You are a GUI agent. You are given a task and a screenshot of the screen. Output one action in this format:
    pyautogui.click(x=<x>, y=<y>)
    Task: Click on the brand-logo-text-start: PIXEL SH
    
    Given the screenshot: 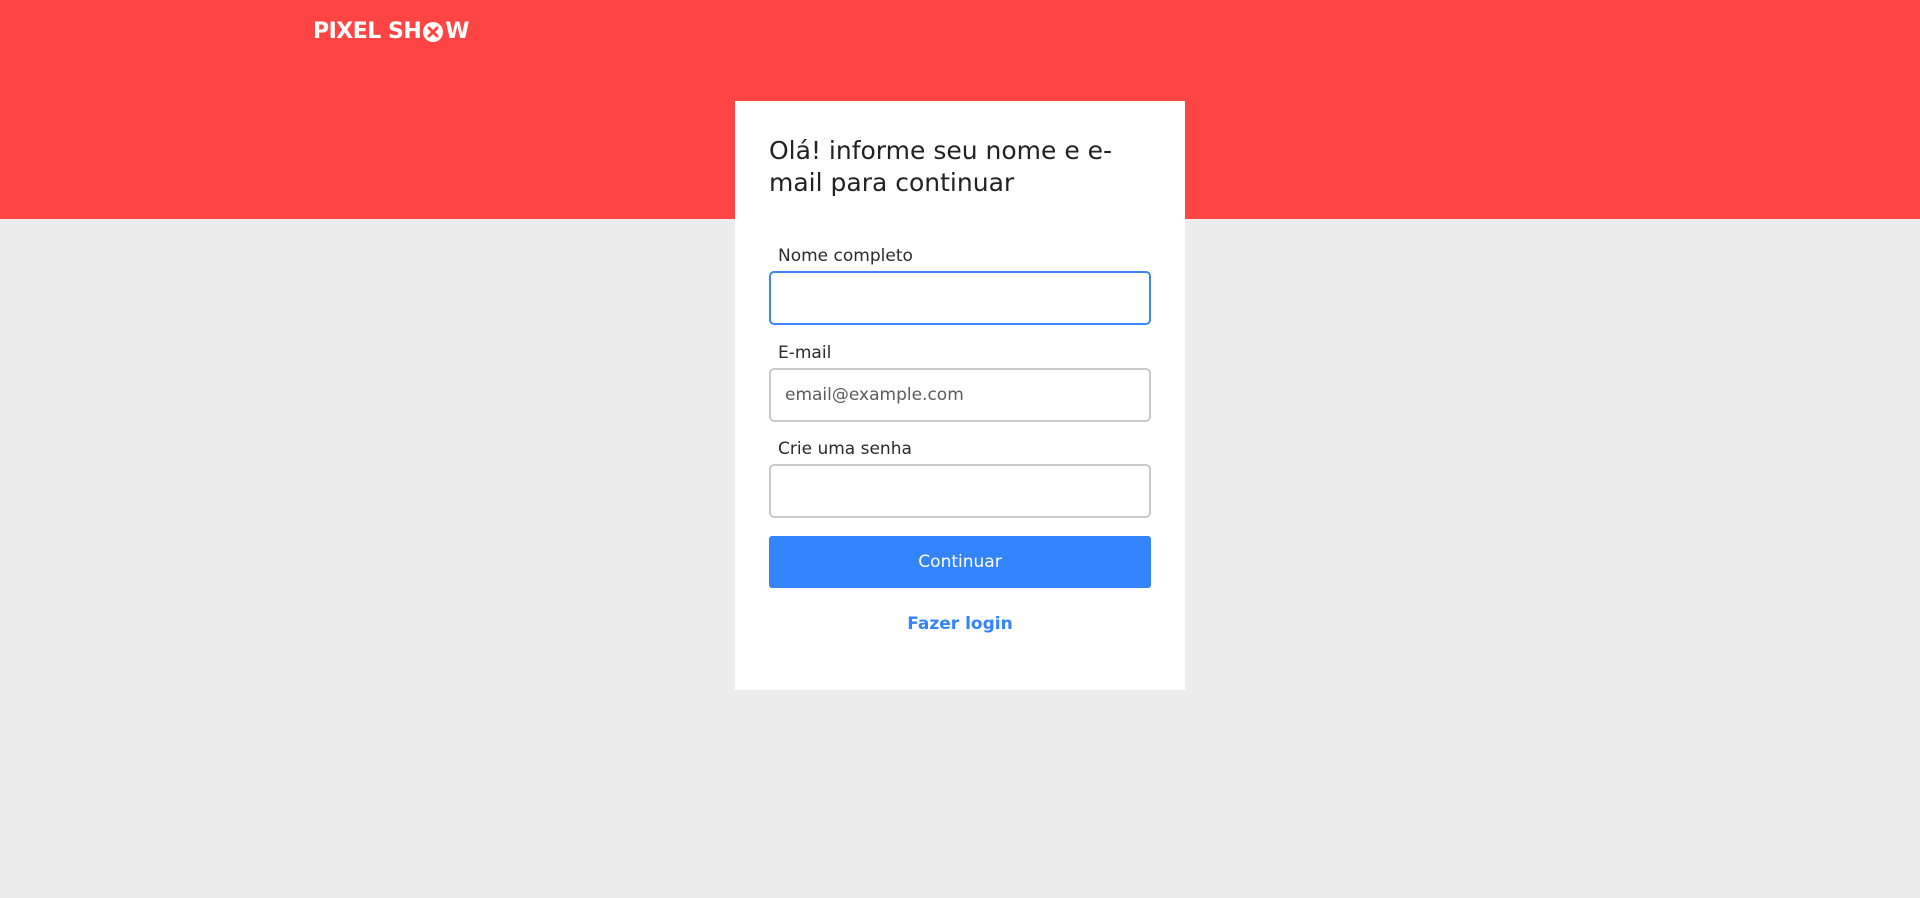 What is the action you would take?
    pyautogui.click(x=367, y=31)
    